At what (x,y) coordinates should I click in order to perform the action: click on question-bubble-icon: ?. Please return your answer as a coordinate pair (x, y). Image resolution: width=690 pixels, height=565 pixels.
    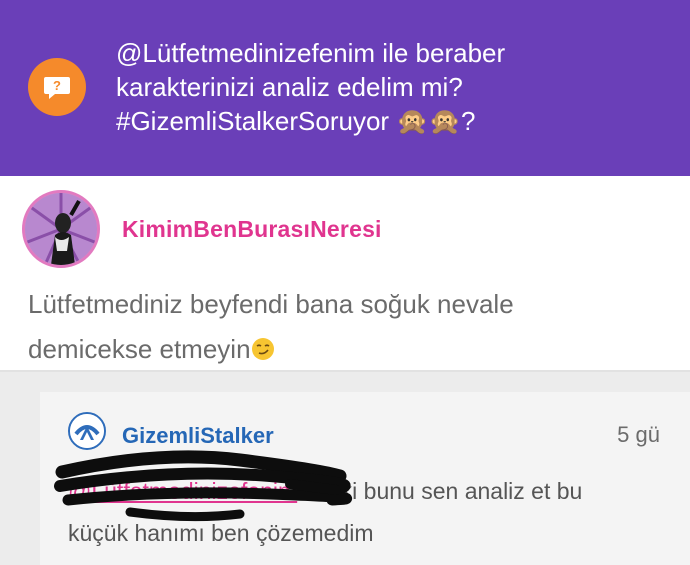
    Looking at the image, I should click on (57, 88).